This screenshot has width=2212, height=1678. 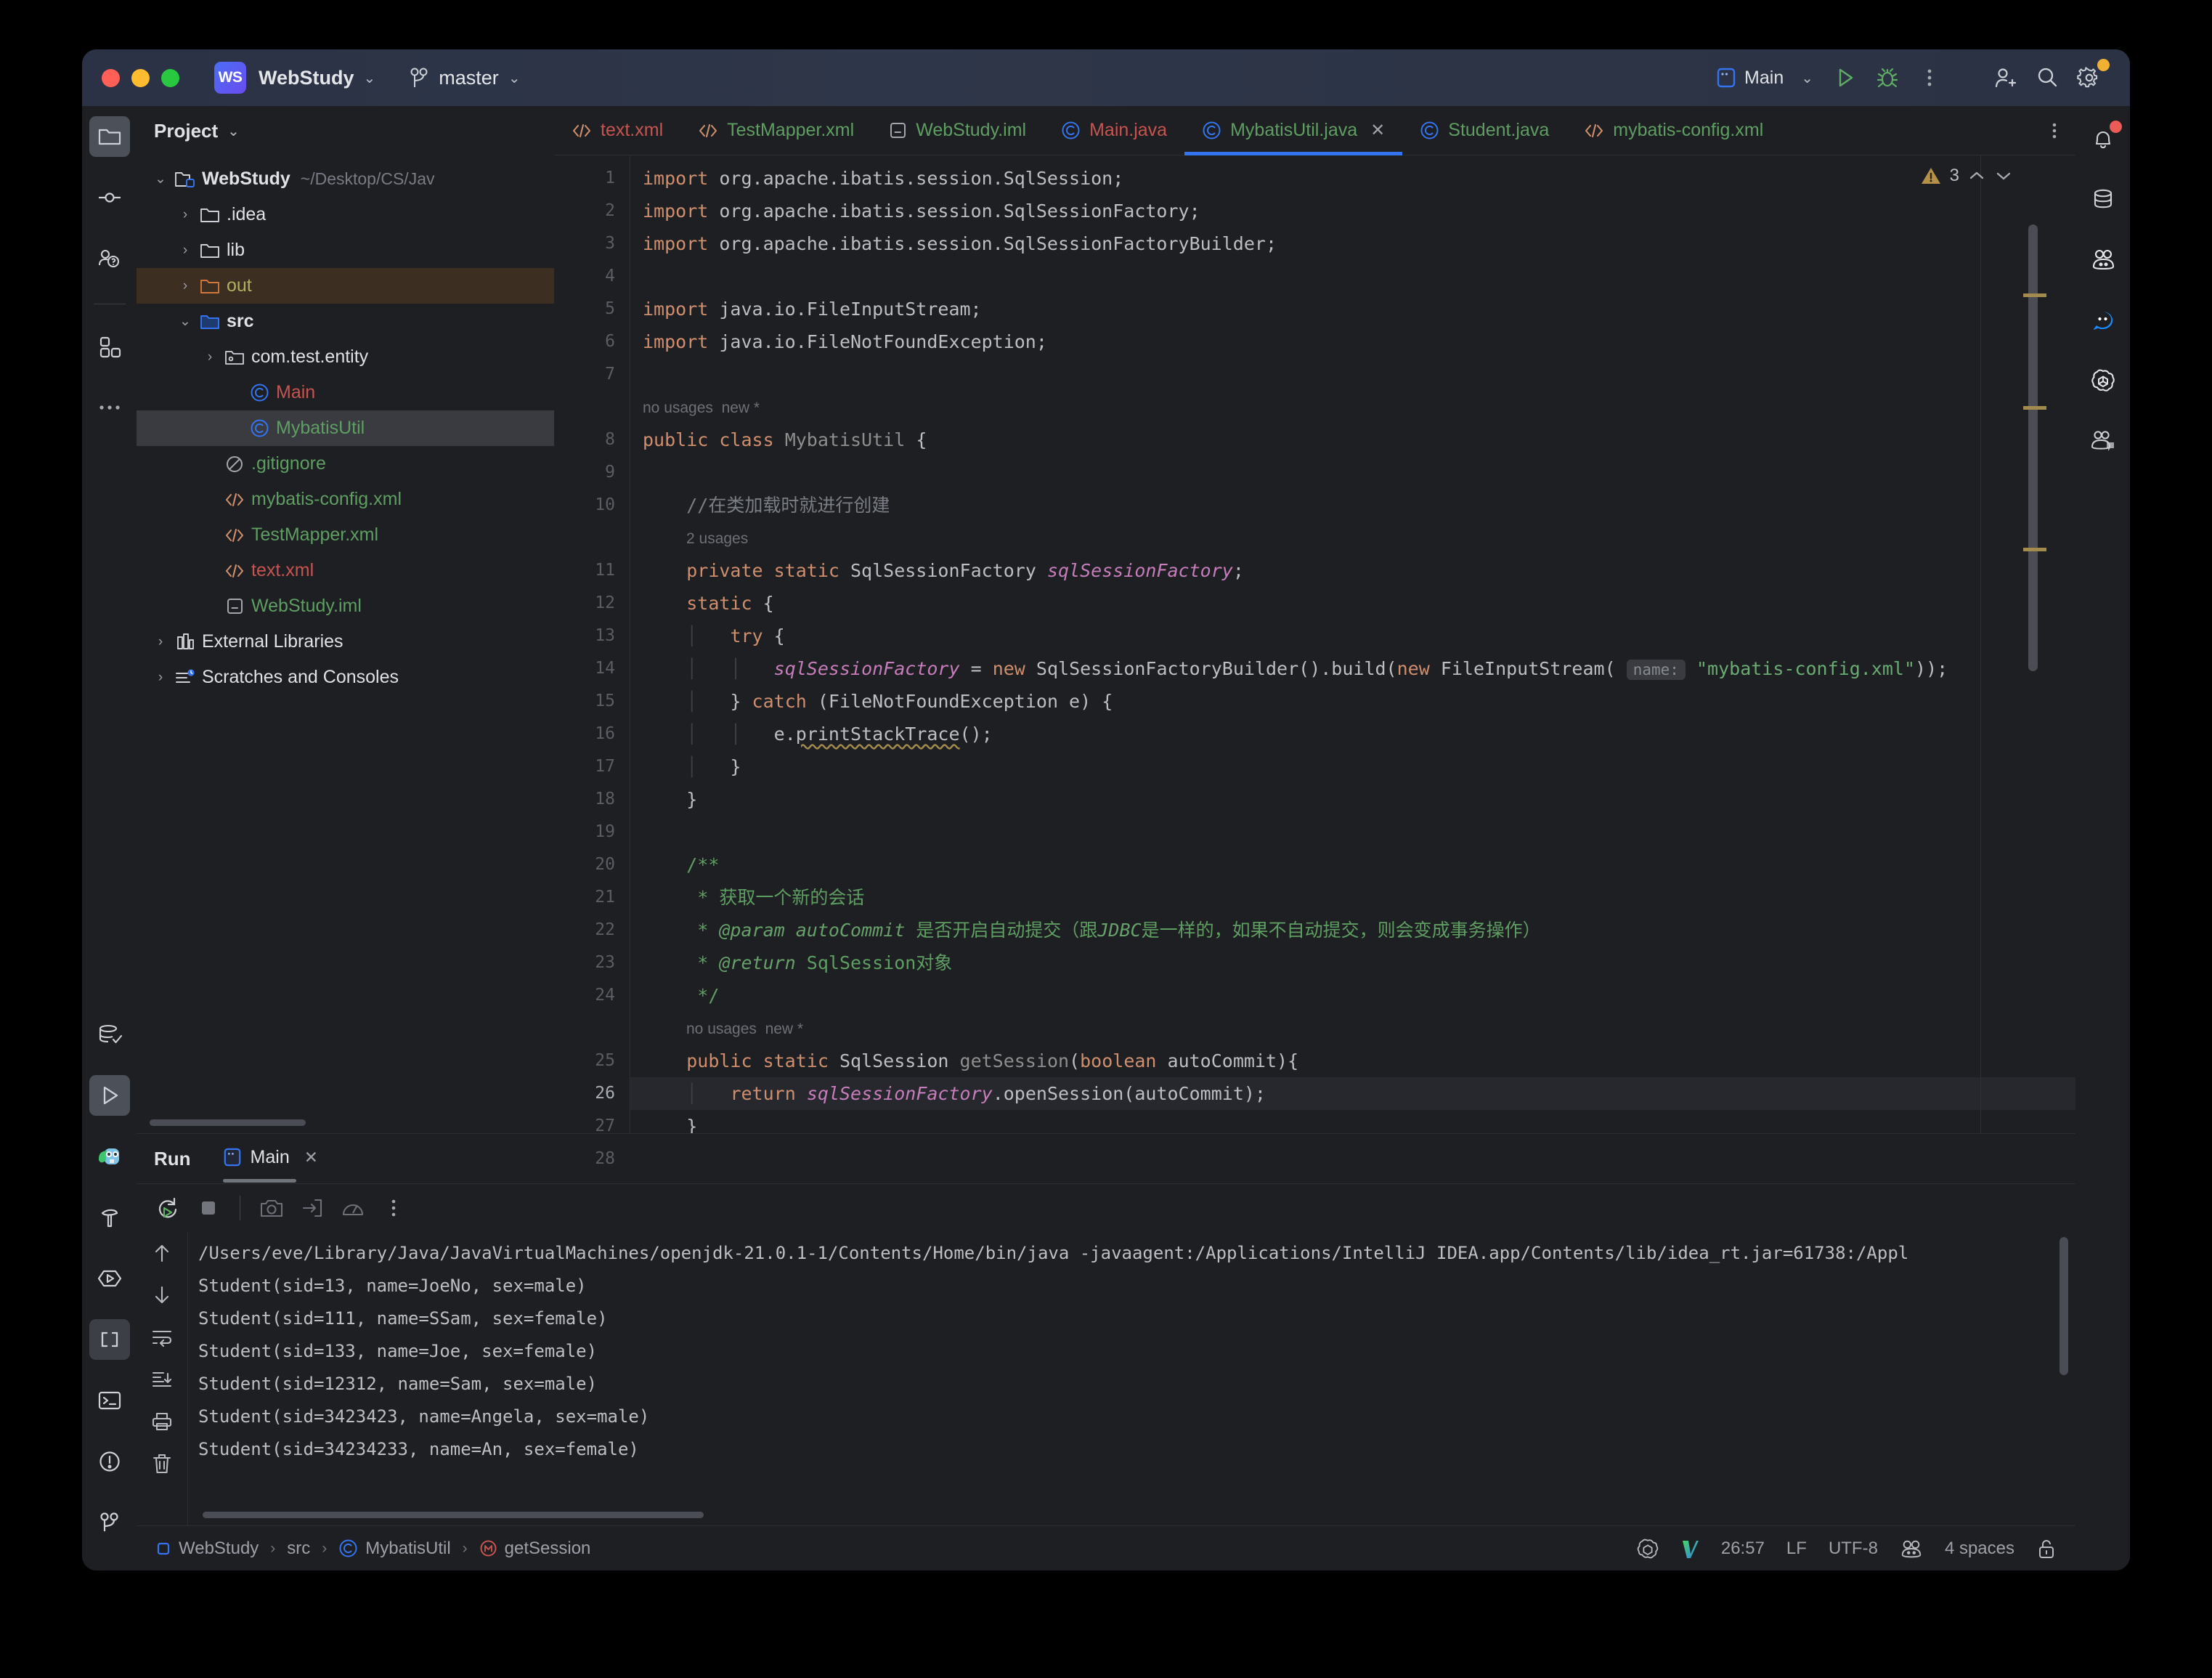 What do you see at coordinates (353, 1208) in the screenshot?
I see `profiler-button` at bounding box center [353, 1208].